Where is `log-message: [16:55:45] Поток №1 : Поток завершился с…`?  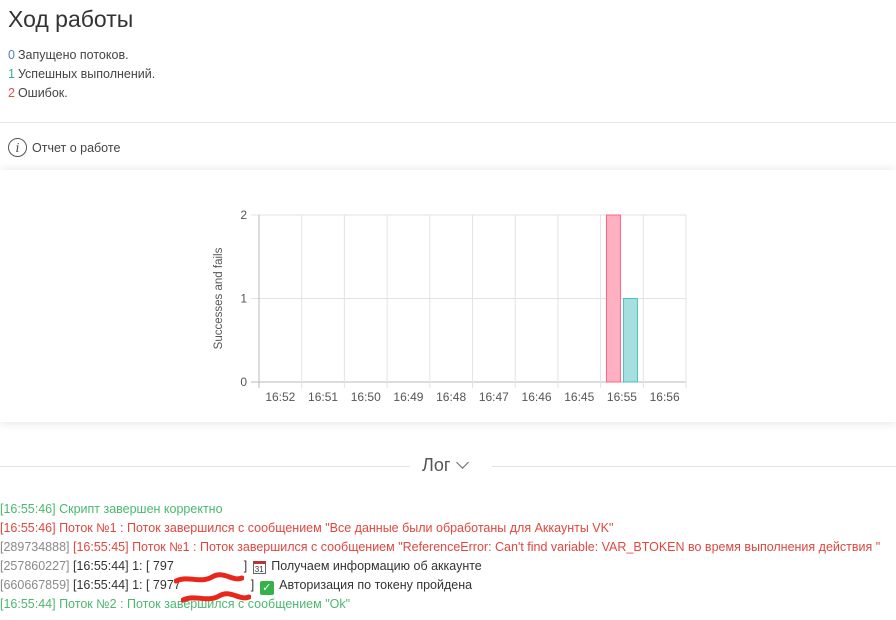
log-message: [16:55:45] Поток №1 : Поток завершился с… is located at coordinates (477, 547).